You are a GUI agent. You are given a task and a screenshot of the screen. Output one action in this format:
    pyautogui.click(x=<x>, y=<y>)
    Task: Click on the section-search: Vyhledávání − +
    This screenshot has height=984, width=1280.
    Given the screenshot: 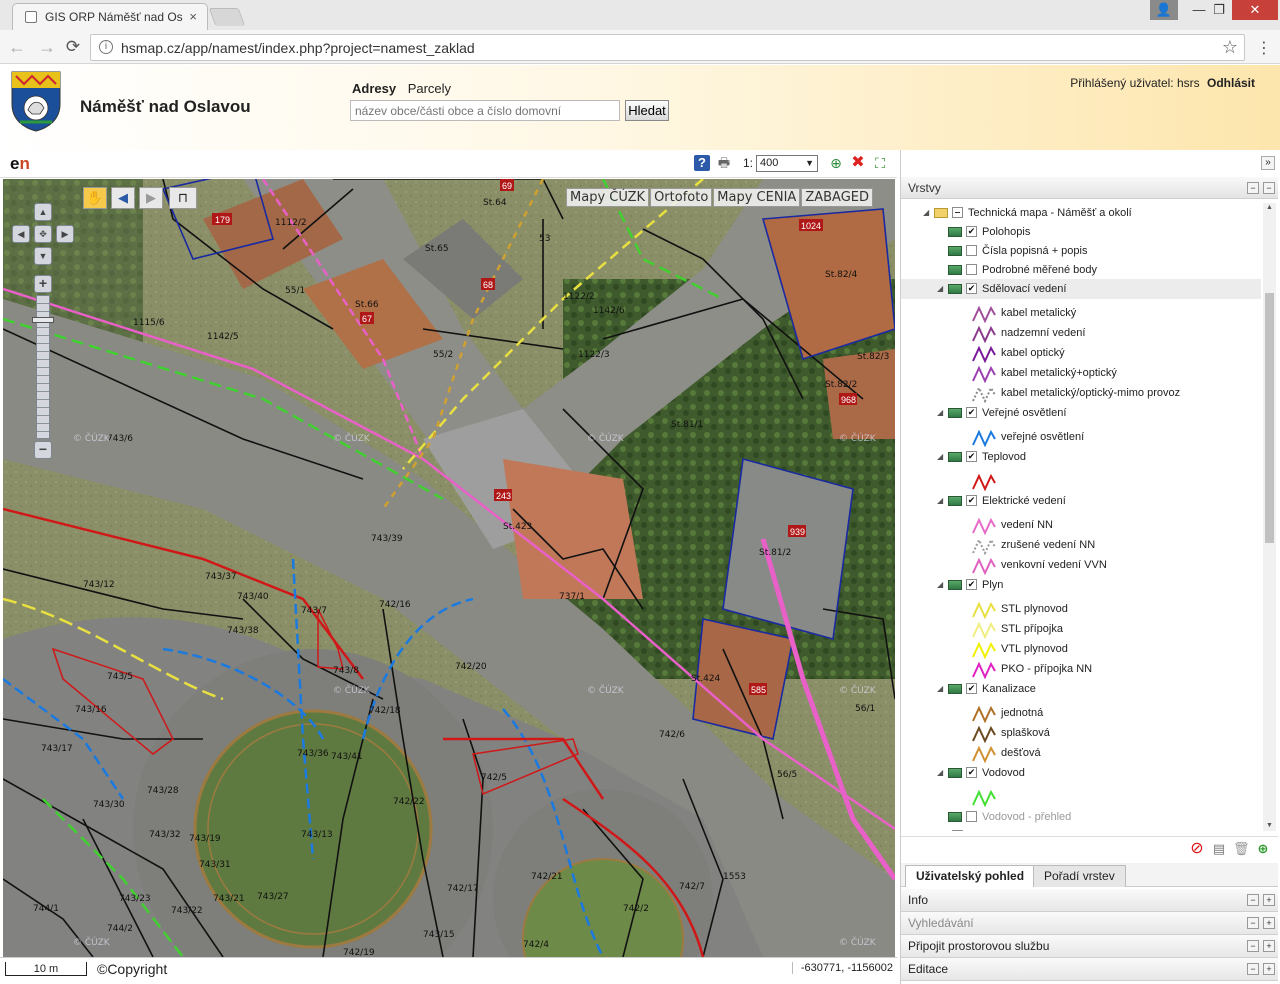 What is the action you would take?
    pyautogui.click(x=1089, y=923)
    